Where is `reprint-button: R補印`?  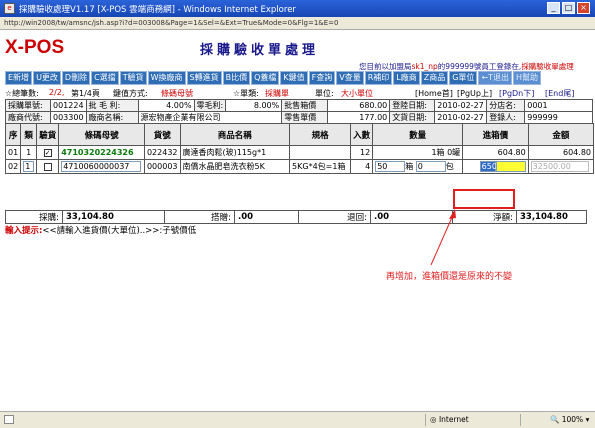
reprint-button: R補印 is located at coordinates (378, 78).